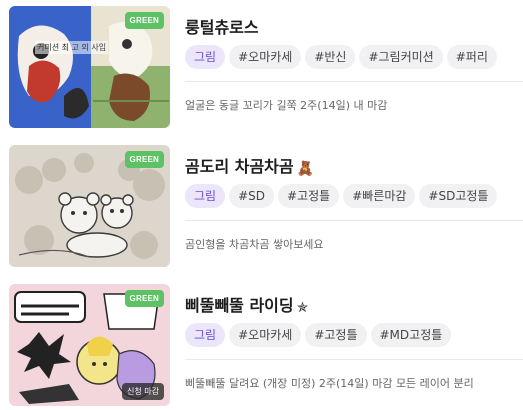  Describe the element at coordinates (330, 57) in the screenshot. I see `hashtag: #반신` at that location.